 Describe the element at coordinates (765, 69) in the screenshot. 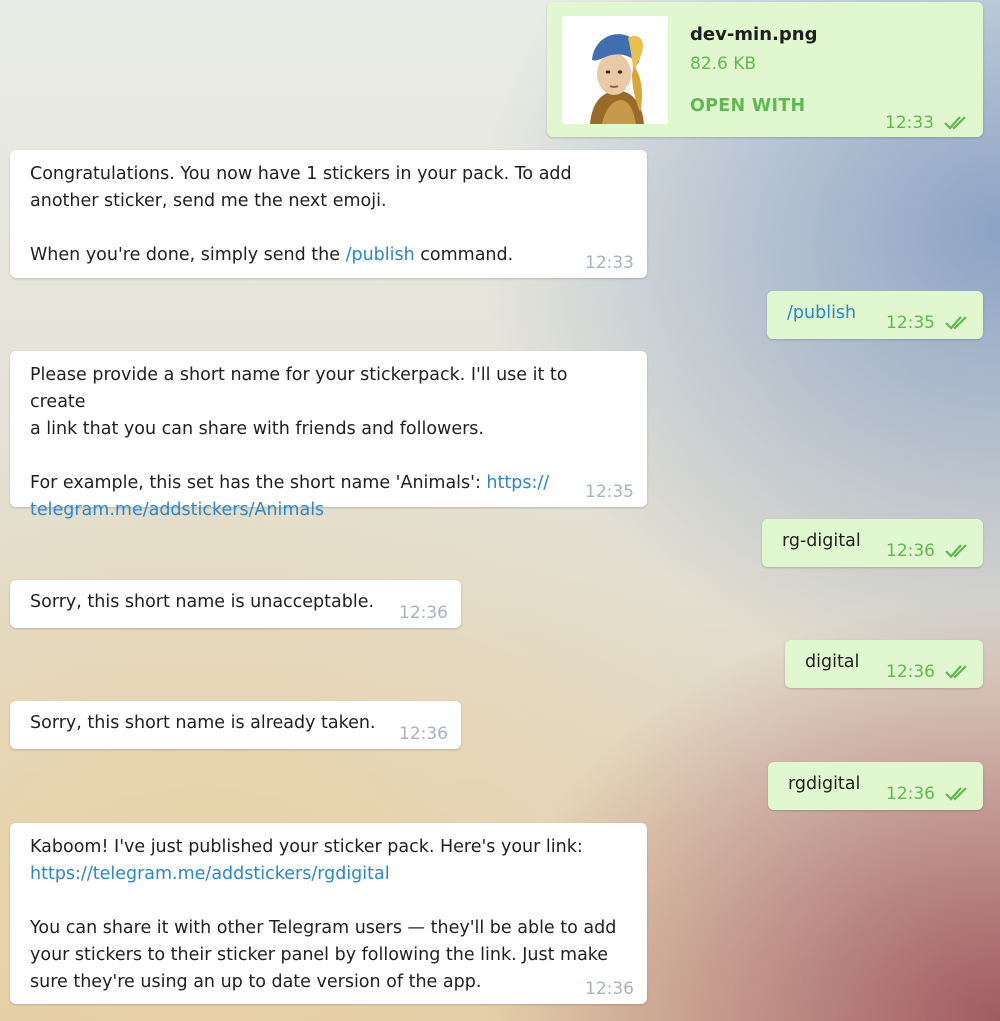

I see `file-message: dev-min.png 82.6 KB OPEN WITH 12:33` at that location.